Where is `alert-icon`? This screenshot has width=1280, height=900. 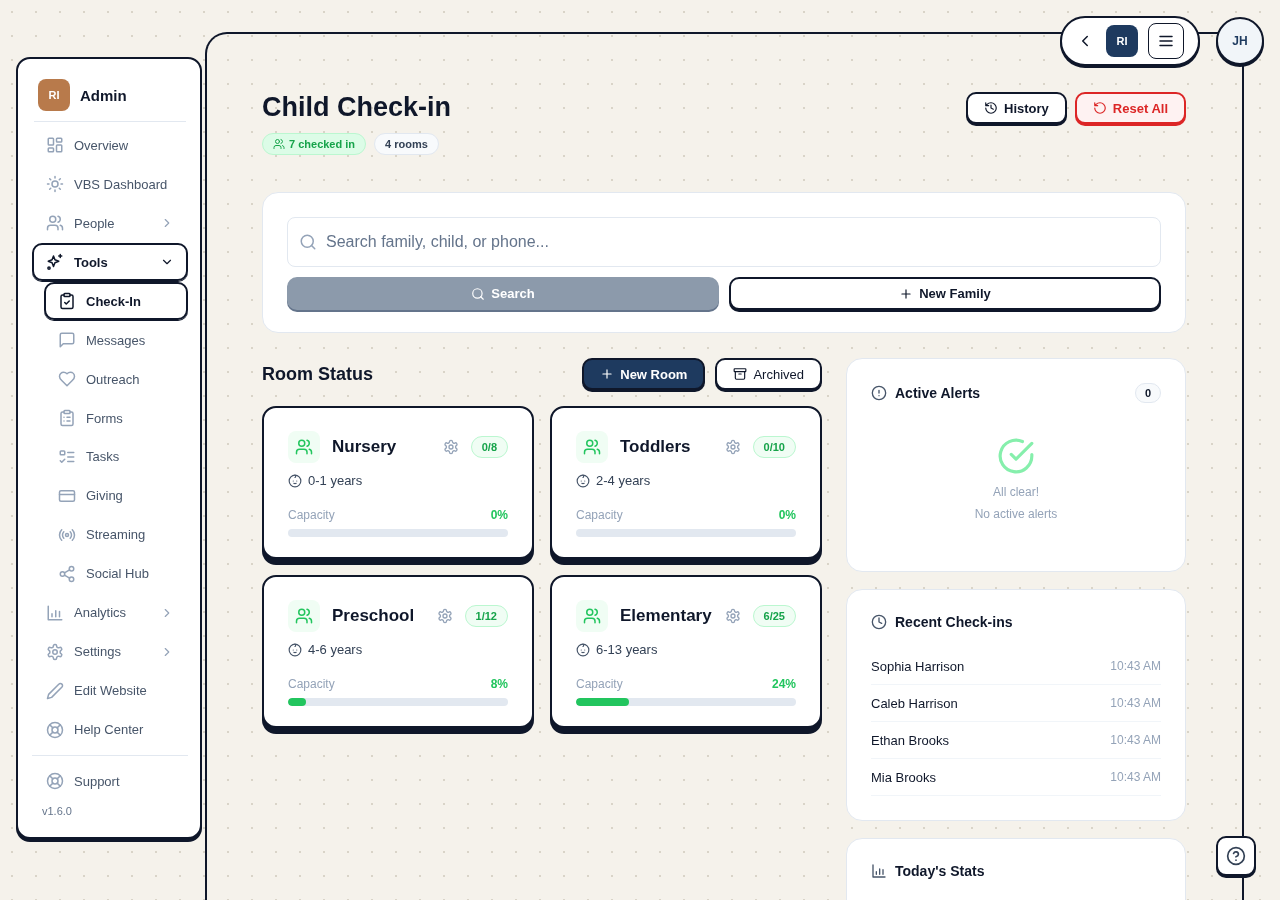 alert-icon is located at coordinates (879, 393).